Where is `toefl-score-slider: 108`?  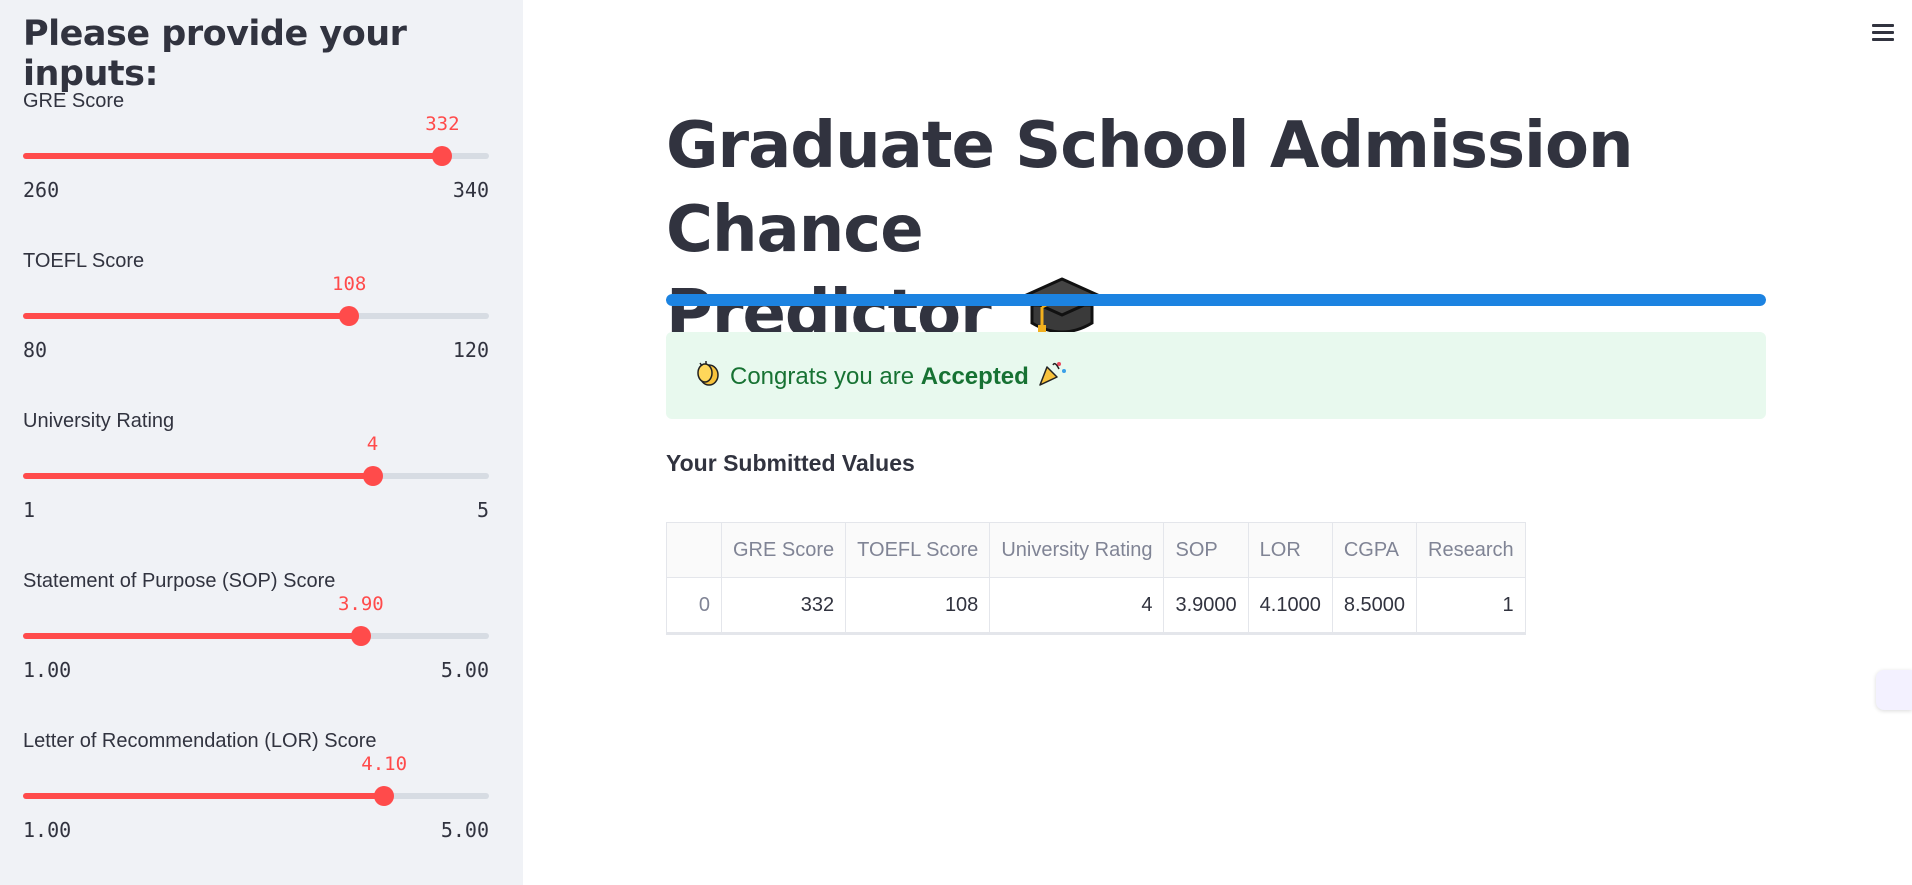 toefl-score-slider: 108 is located at coordinates (256, 299).